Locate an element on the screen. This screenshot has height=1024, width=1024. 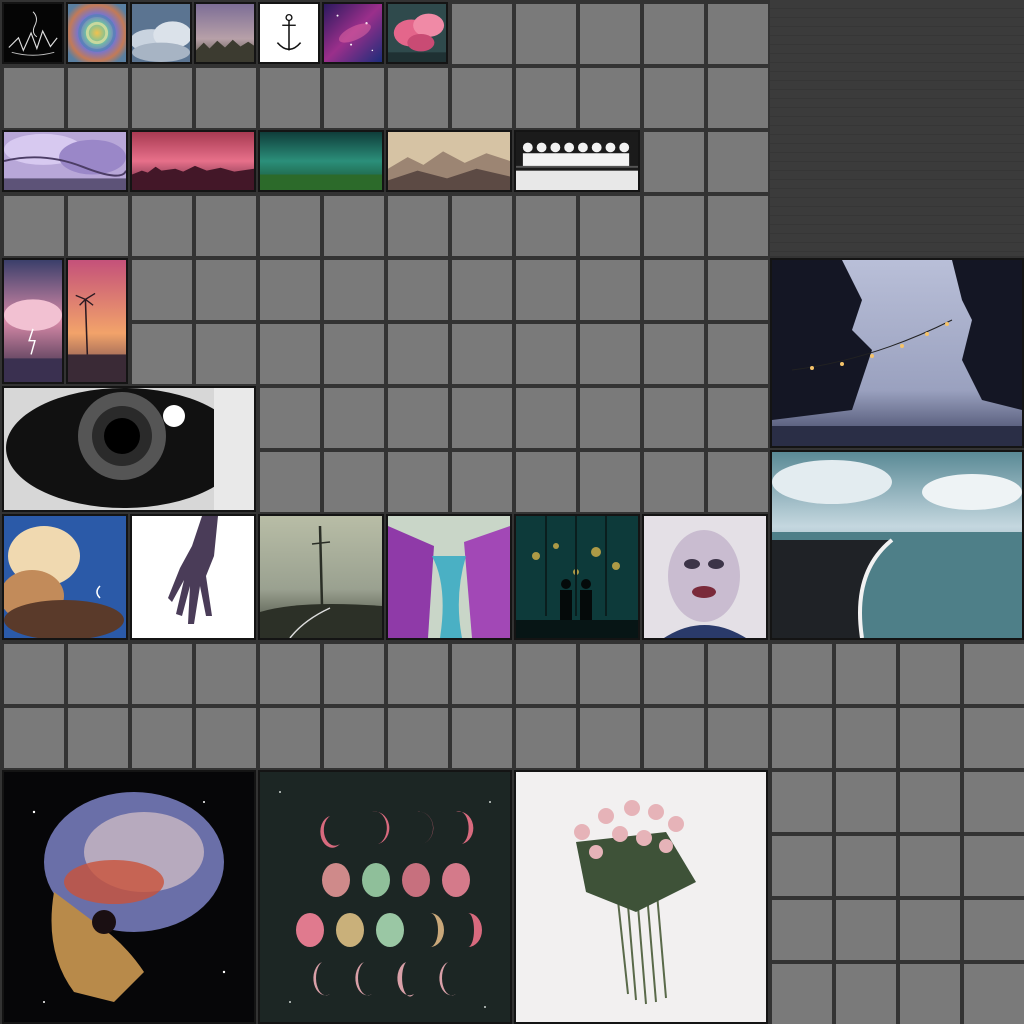
green-aurora-field-tile is located at coordinates (321, 161).